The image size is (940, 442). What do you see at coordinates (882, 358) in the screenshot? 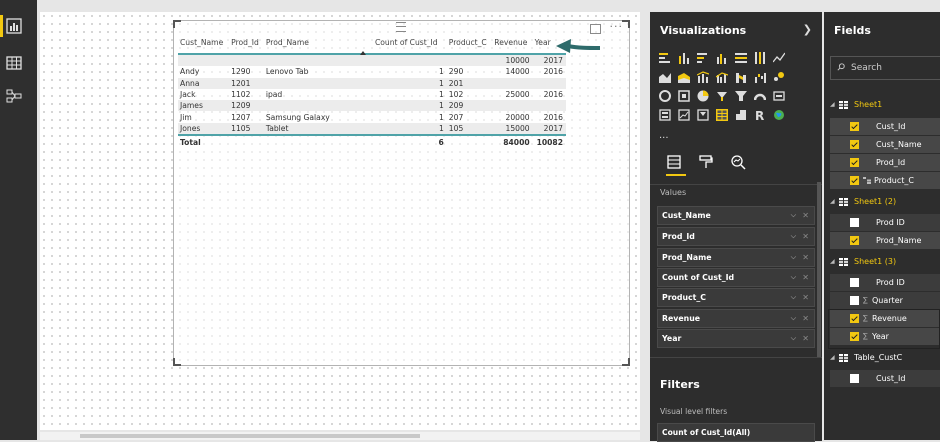
I see `field-table-custc: ◢ Table_CustC` at bounding box center [882, 358].